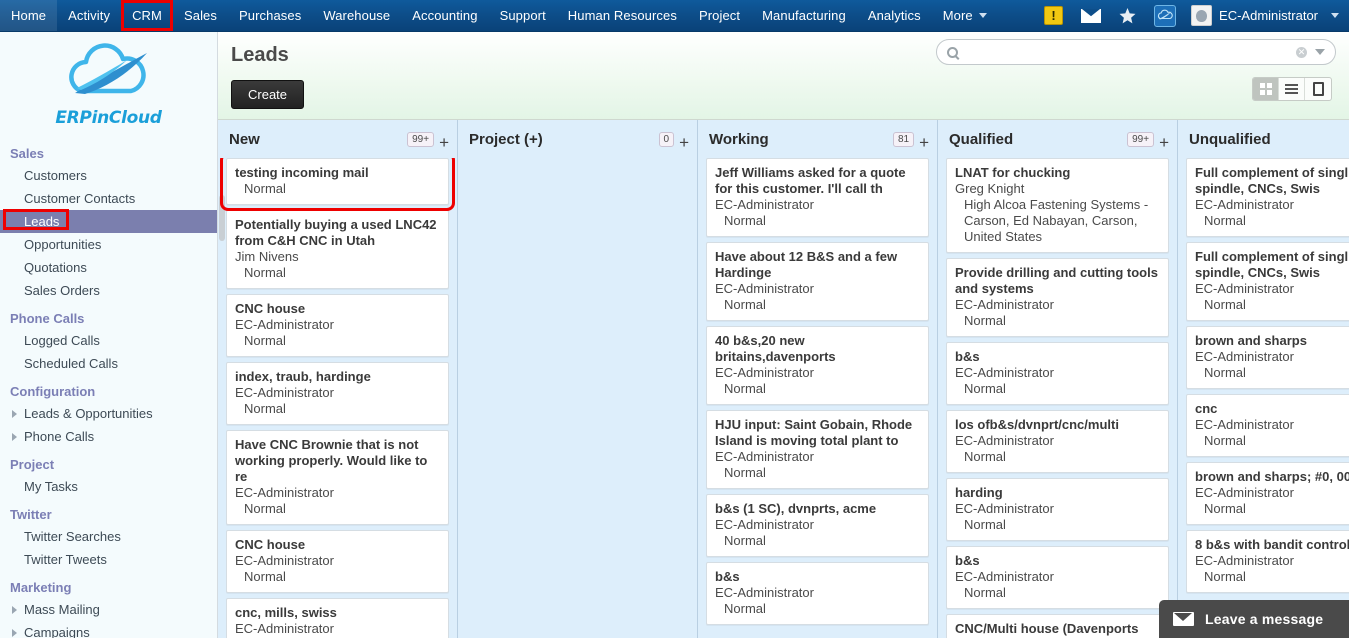 The width and height of the screenshot is (1349, 638). Describe the element at coordinates (1127, 15) in the screenshot. I see `star-icon` at that location.